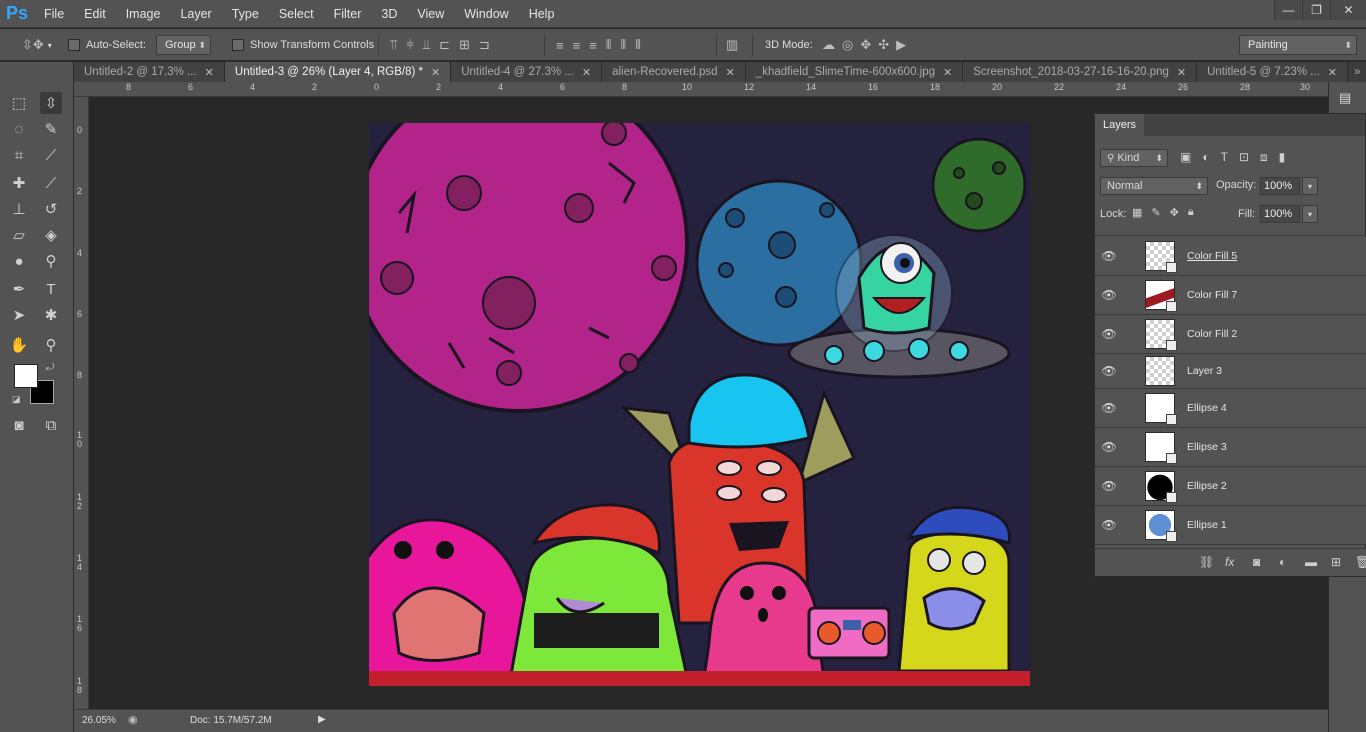 The height and width of the screenshot is (732, 1366). Describe the element at coordinates (19, 209) in the screenshot. I see `clone-stamp-icon: ⊥` at that location.